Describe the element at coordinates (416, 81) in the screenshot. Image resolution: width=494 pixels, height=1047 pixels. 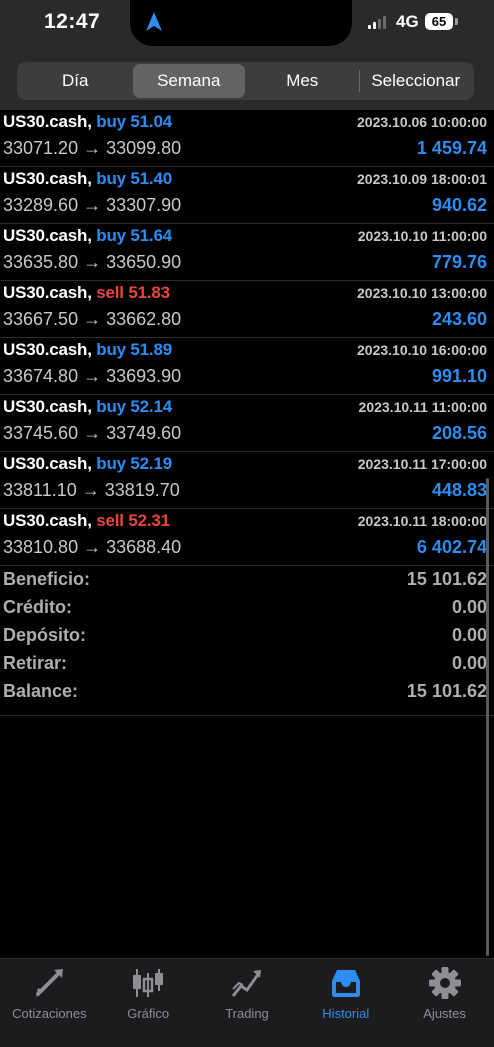
I see `period-custom: Seleccionar` at that location.